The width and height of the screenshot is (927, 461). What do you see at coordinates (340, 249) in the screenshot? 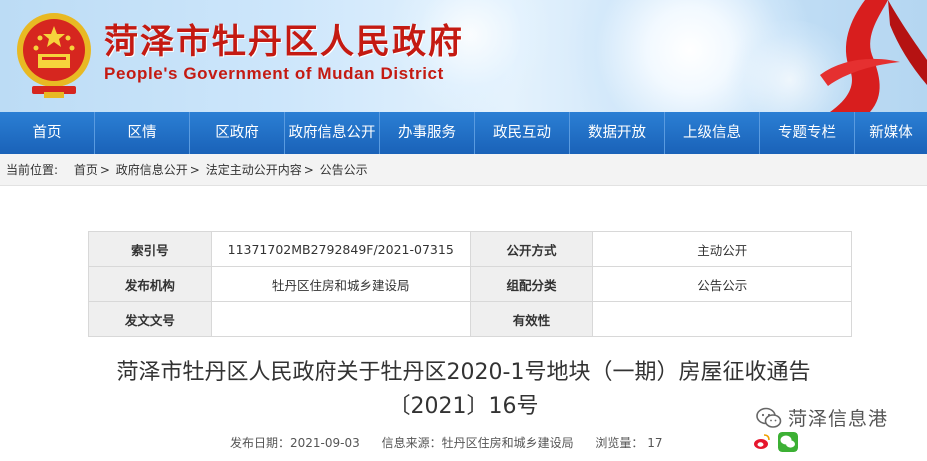
I see `index-number-value: 11371702MB2792849F/2021-07315` at bounding box center [340, 249].